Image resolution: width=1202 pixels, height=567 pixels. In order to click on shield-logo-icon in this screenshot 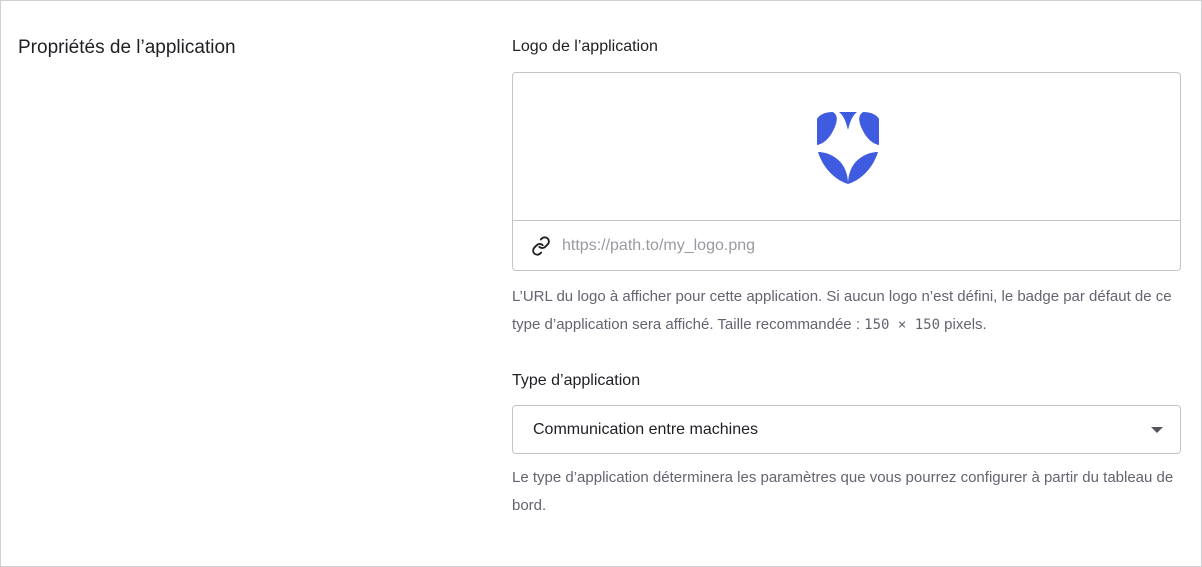, I will do `click(847, 148)`.